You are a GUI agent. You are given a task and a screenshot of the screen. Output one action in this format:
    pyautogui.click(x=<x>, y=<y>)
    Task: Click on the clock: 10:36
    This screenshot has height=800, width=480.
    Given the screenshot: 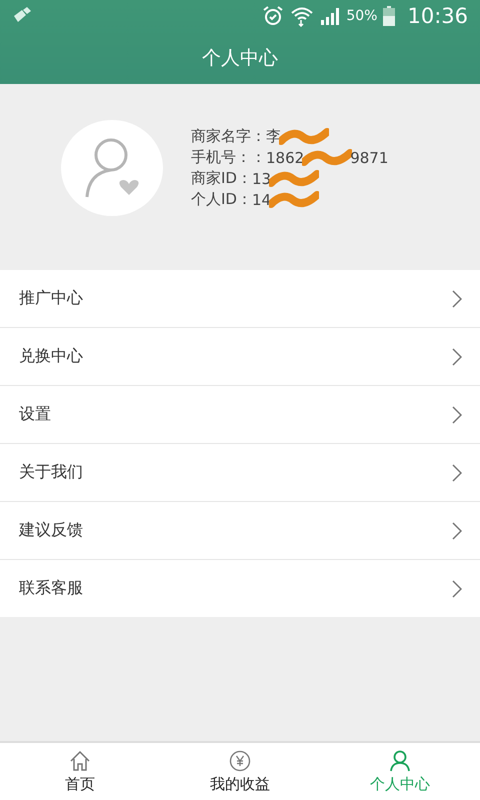 What is the action you would take?
    pyautogui.click(x=437, y=16)
    